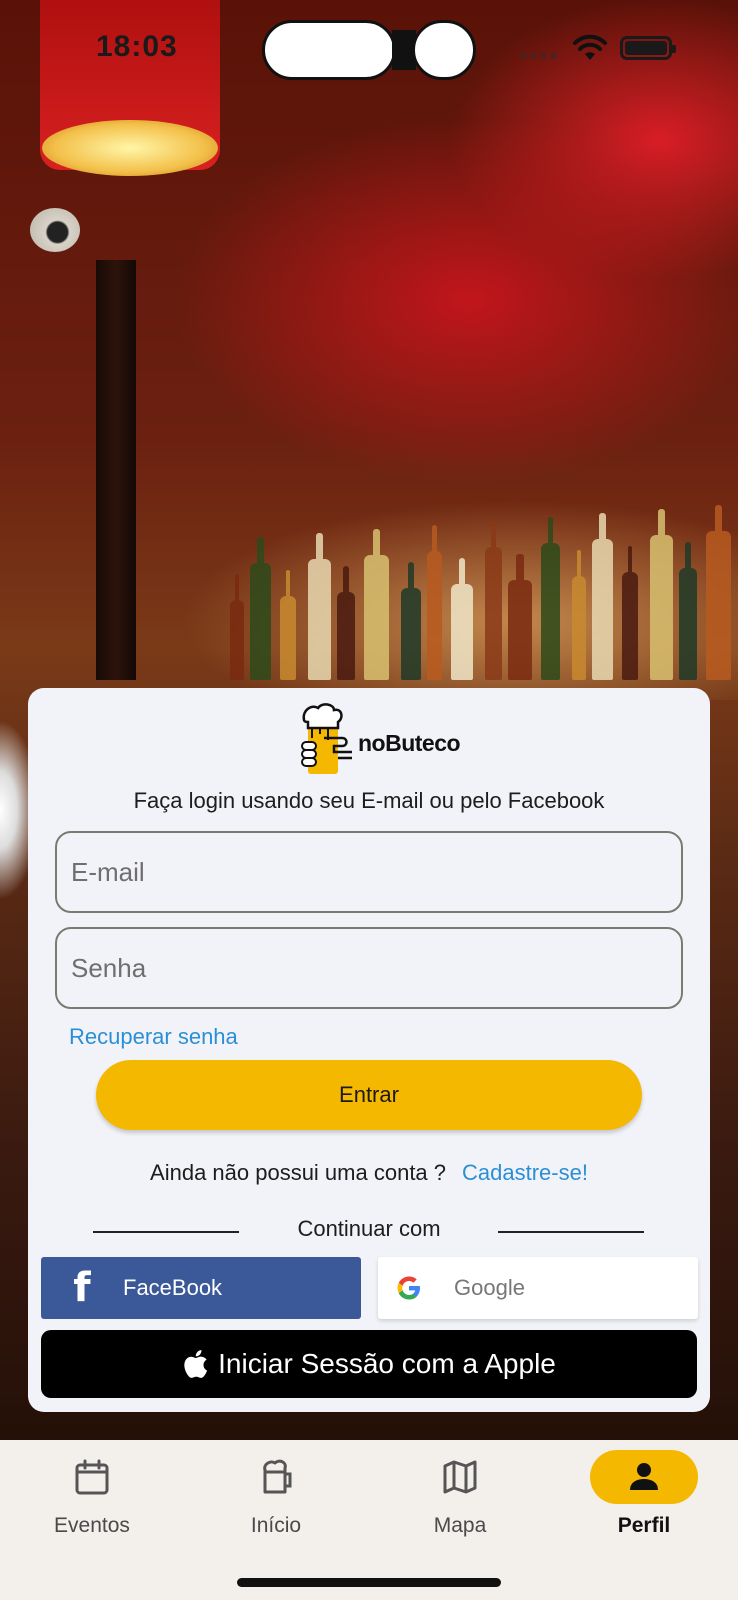 This screenshot has width=738, height=1600. Describe the element at coordinates (196, 1364) in the screenshot. I see `apple-icon` at that location.